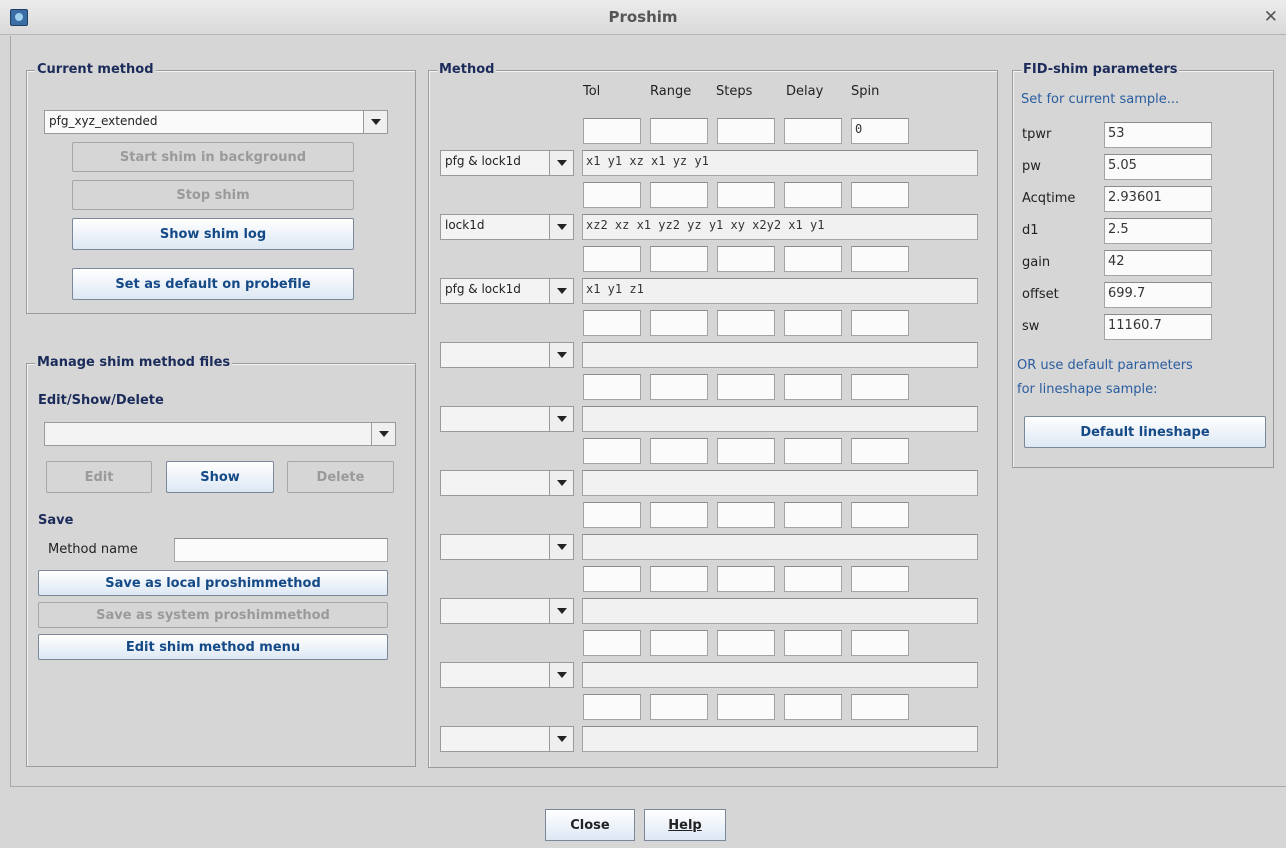  Describe the element at coordinates (880, 131) in the screenshot. I see `param-input-spin: 0` at that location.